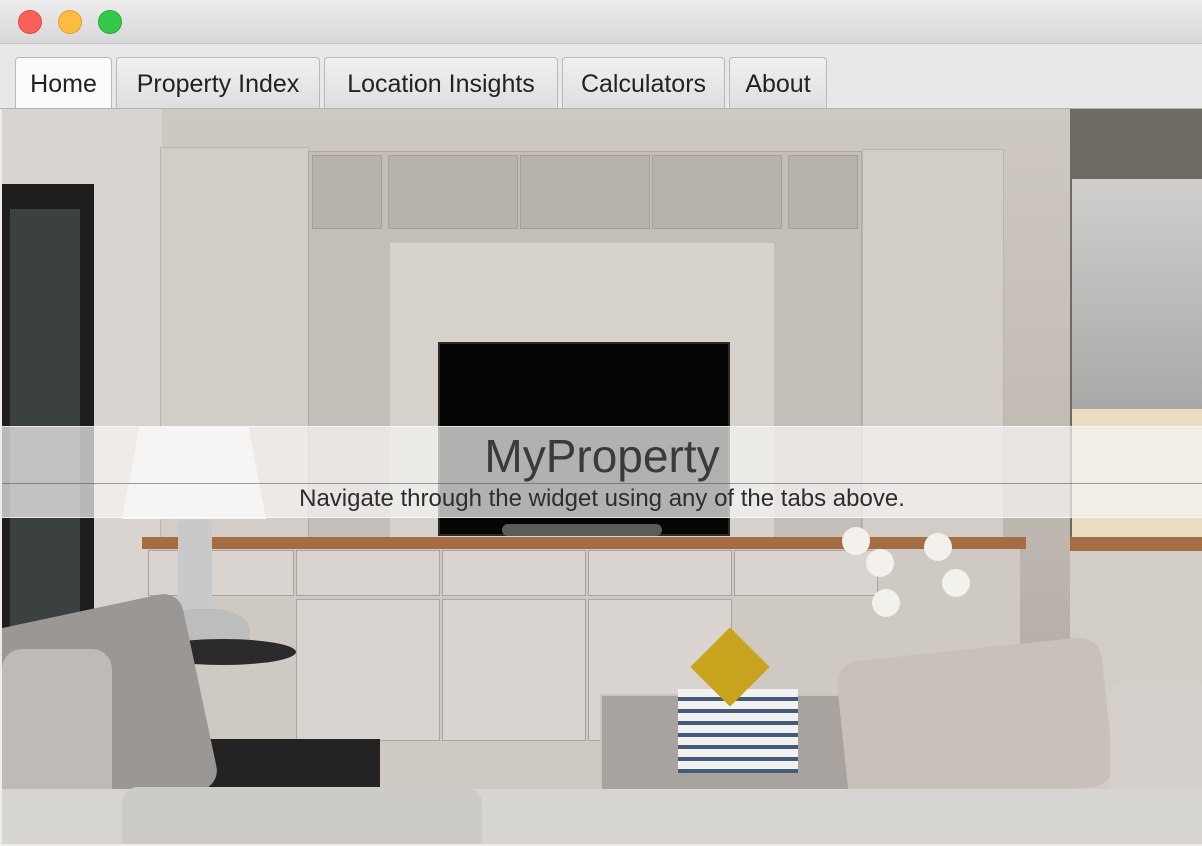  Describe the element at coordinates (643, 83) in the screenshot. I see `tab-calculators: Calculators` at that location.